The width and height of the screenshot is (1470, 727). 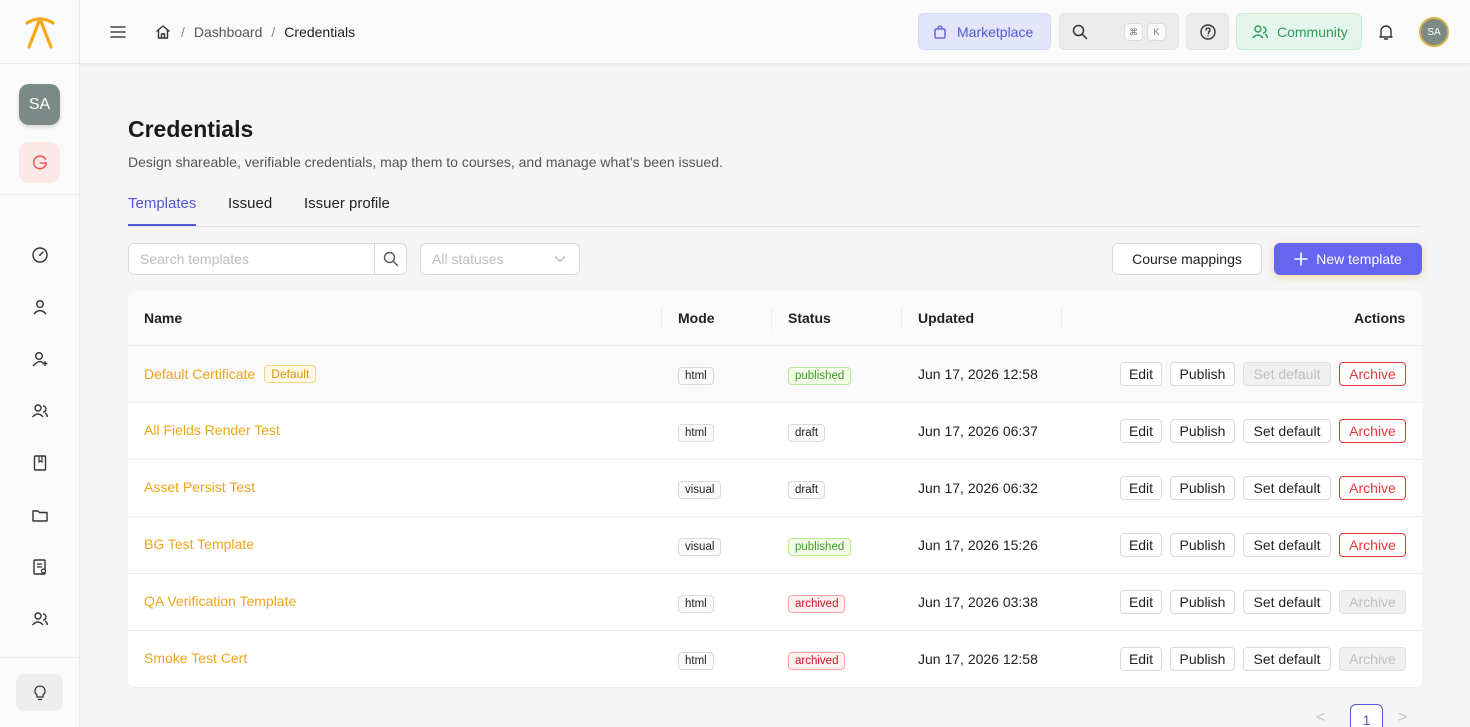 I want to click on user-icon, so click(x=40, y=307).